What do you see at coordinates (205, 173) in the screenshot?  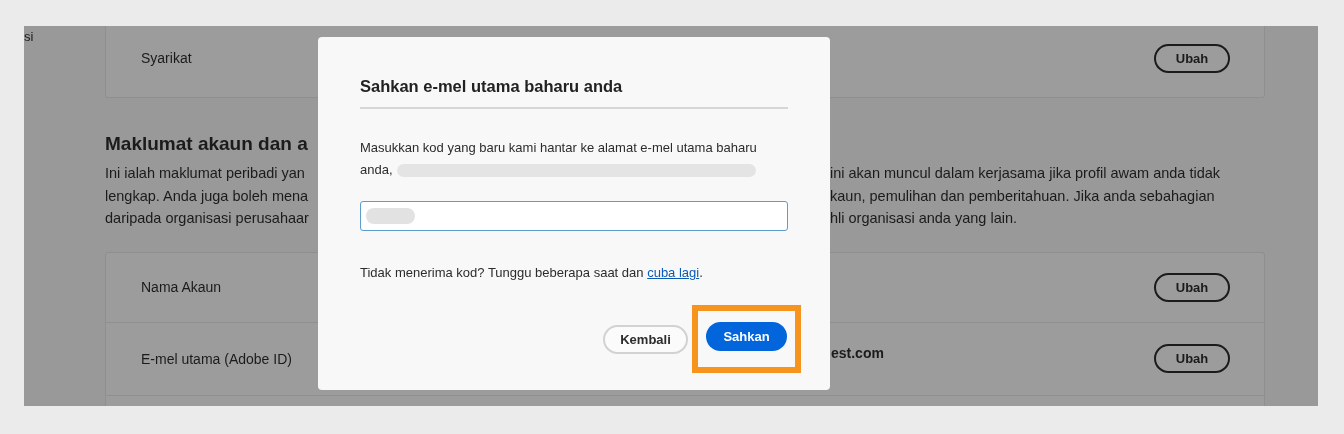 I see `description-text: Ini ialah maklumat peribadi yan` at bounding box center [205, 173].